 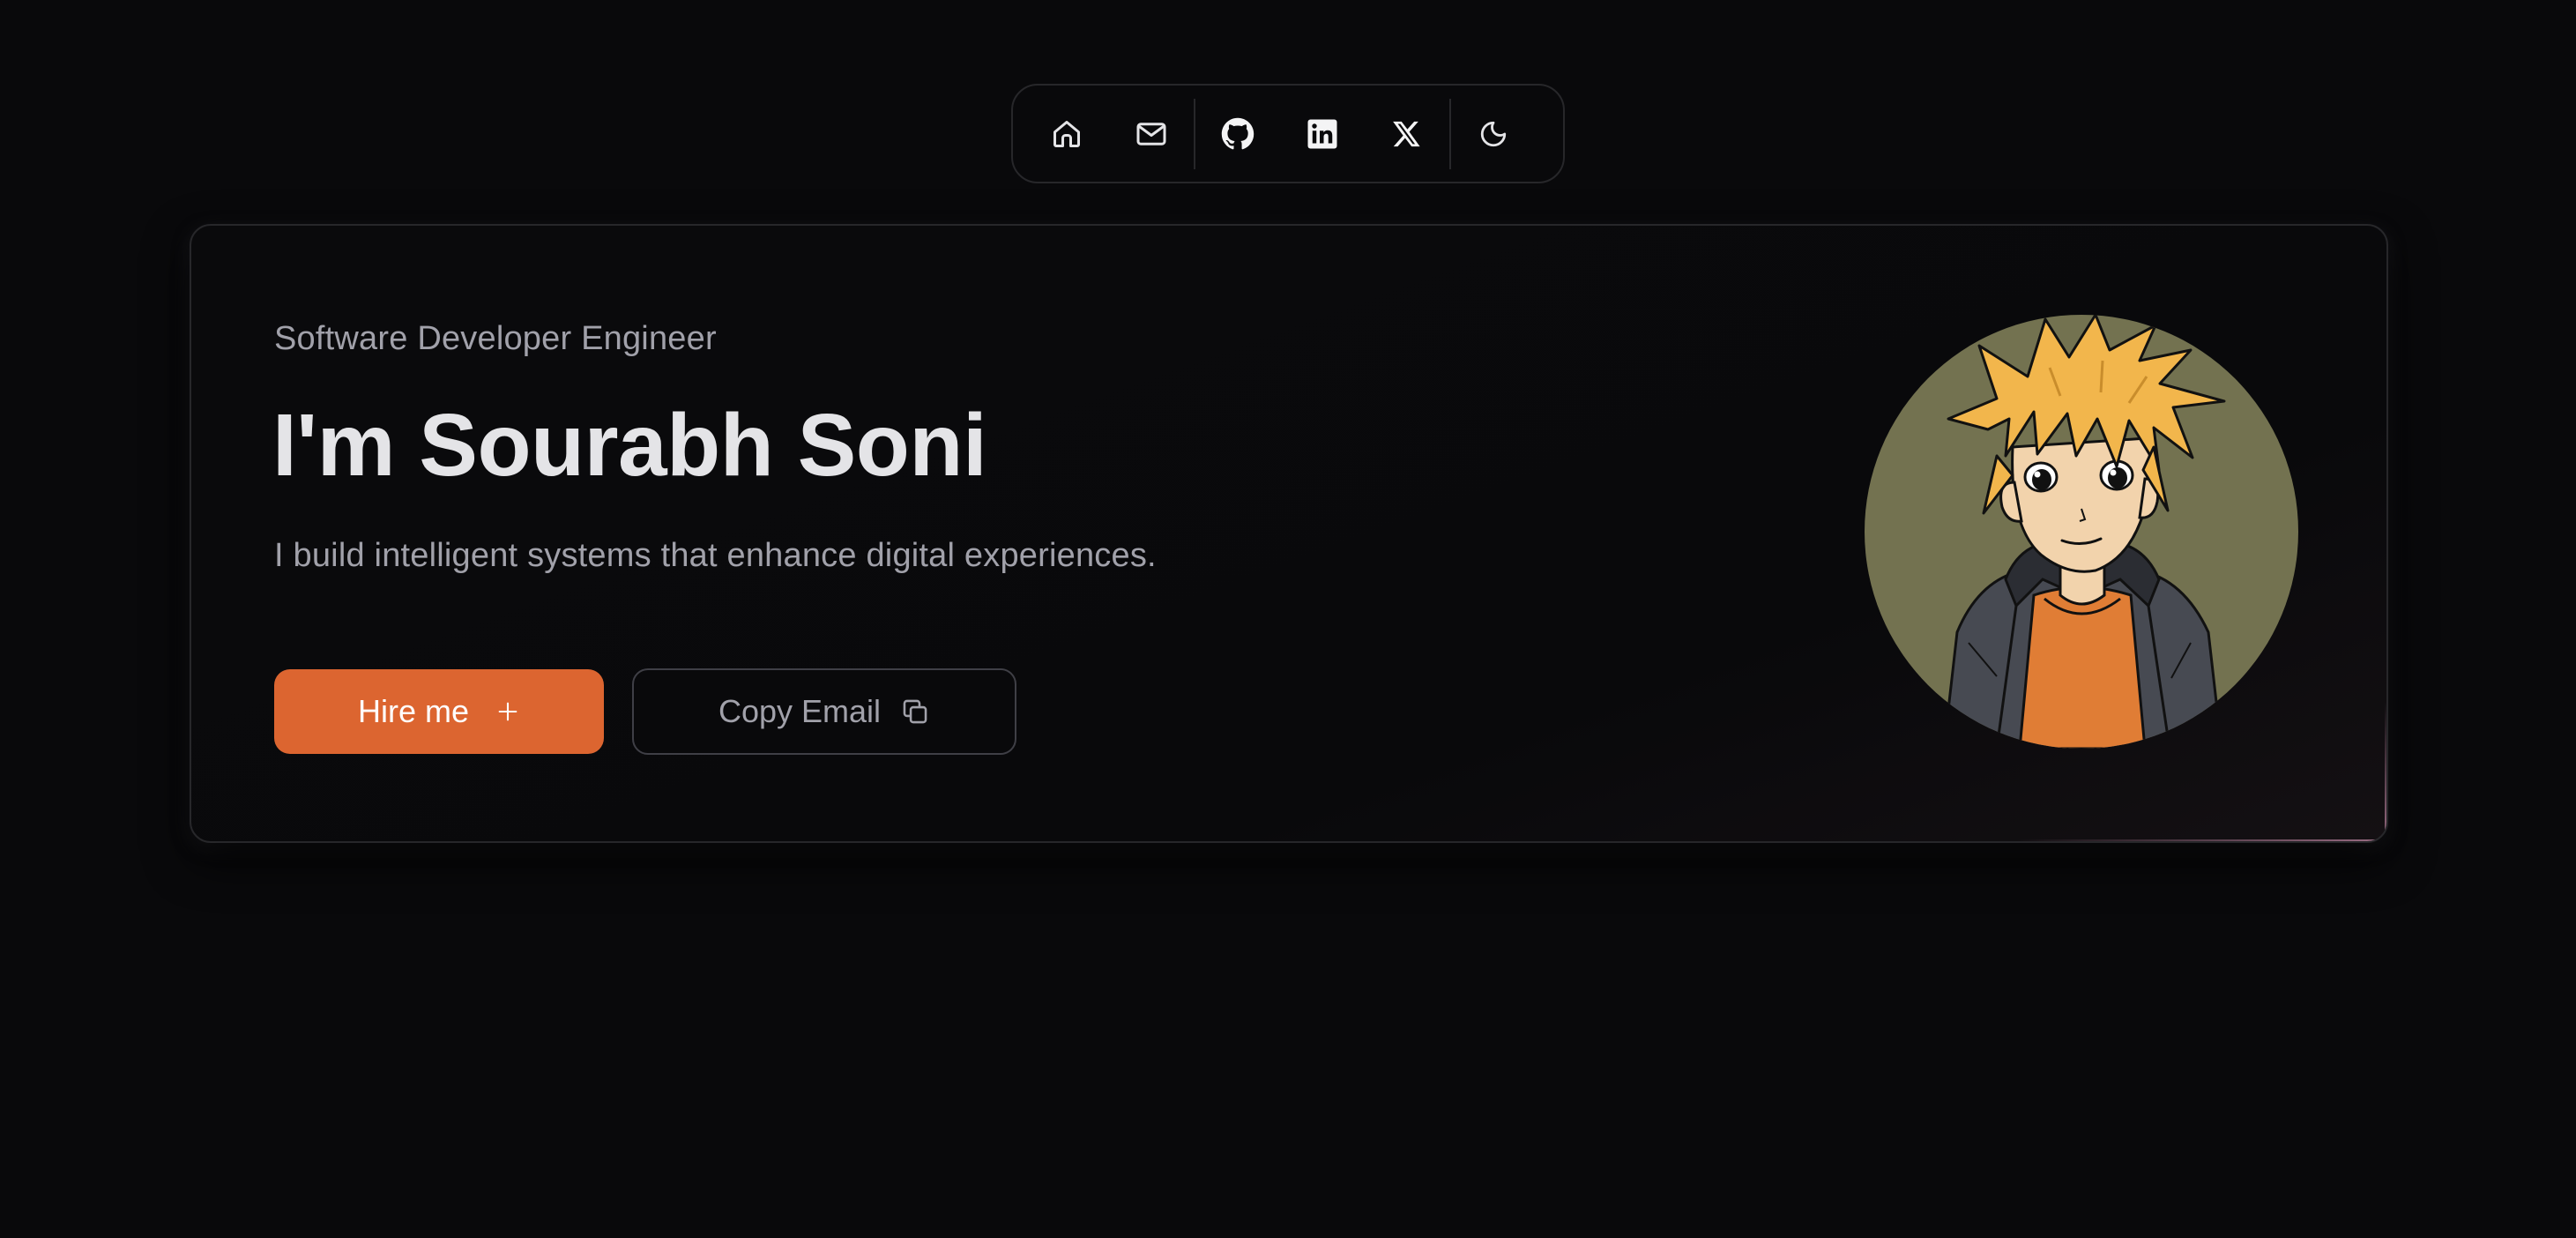 I want to click on github-icon, so click(x=1238, y=133).